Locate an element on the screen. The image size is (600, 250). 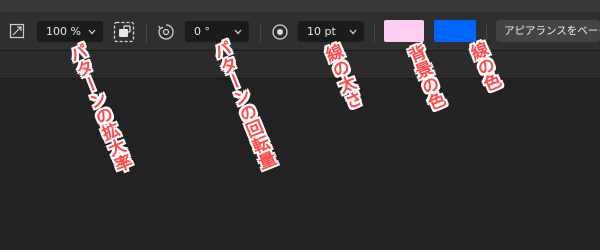
top-bar is located at coordinates (300, 6).